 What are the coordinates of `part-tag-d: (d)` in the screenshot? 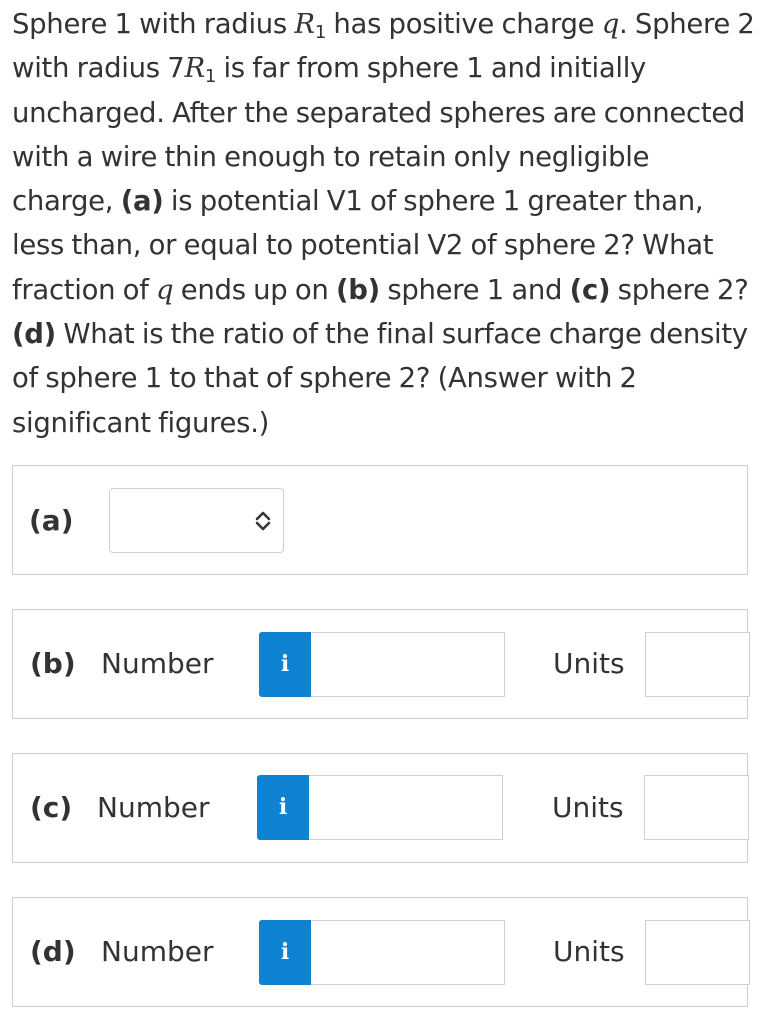 It's located at (34, 334).